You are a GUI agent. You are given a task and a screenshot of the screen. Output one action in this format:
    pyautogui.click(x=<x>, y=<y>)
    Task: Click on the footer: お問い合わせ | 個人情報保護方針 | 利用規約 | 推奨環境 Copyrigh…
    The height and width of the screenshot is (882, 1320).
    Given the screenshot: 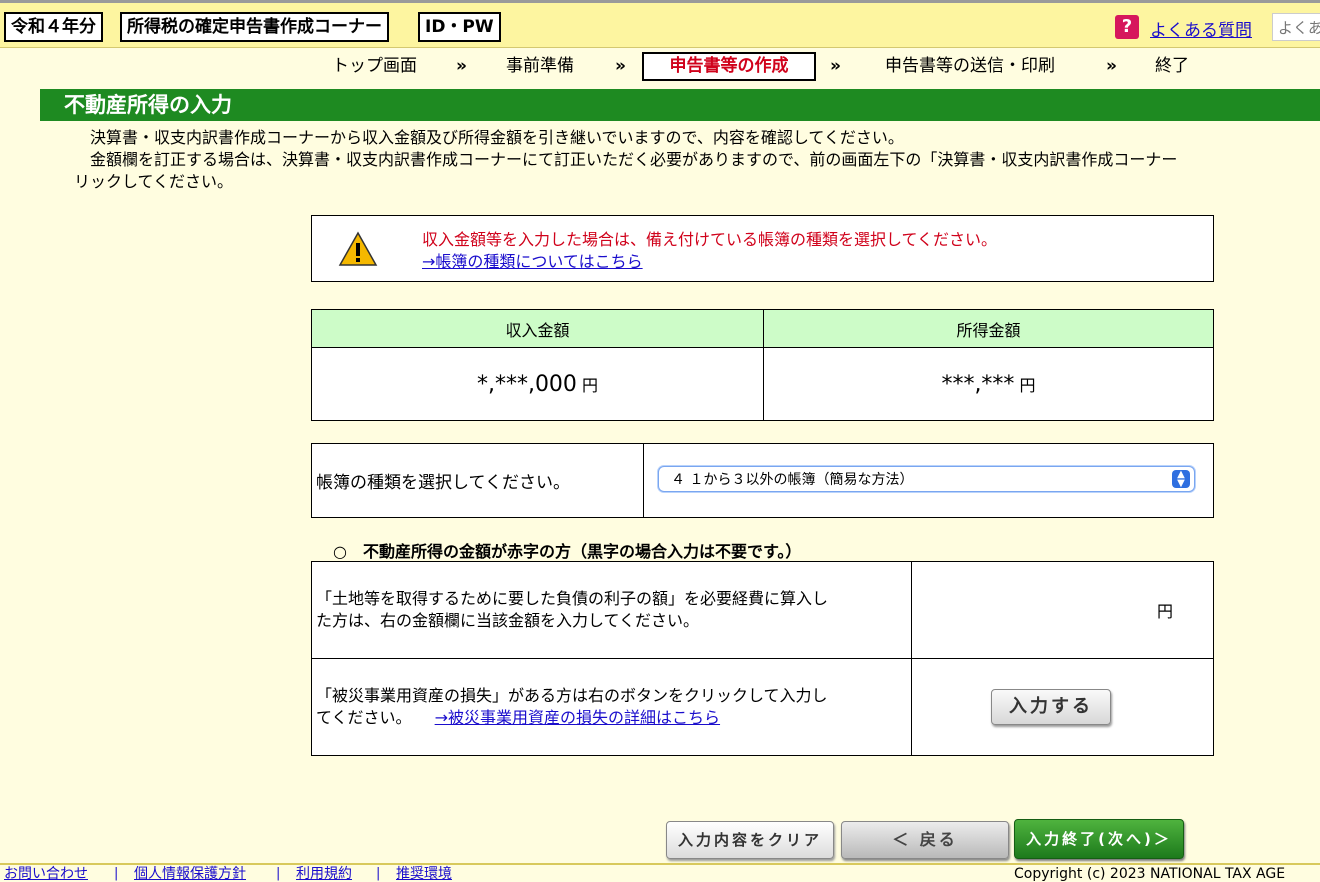 What is the action you would take?
    pyautogui.click(x=660, y=872)
    